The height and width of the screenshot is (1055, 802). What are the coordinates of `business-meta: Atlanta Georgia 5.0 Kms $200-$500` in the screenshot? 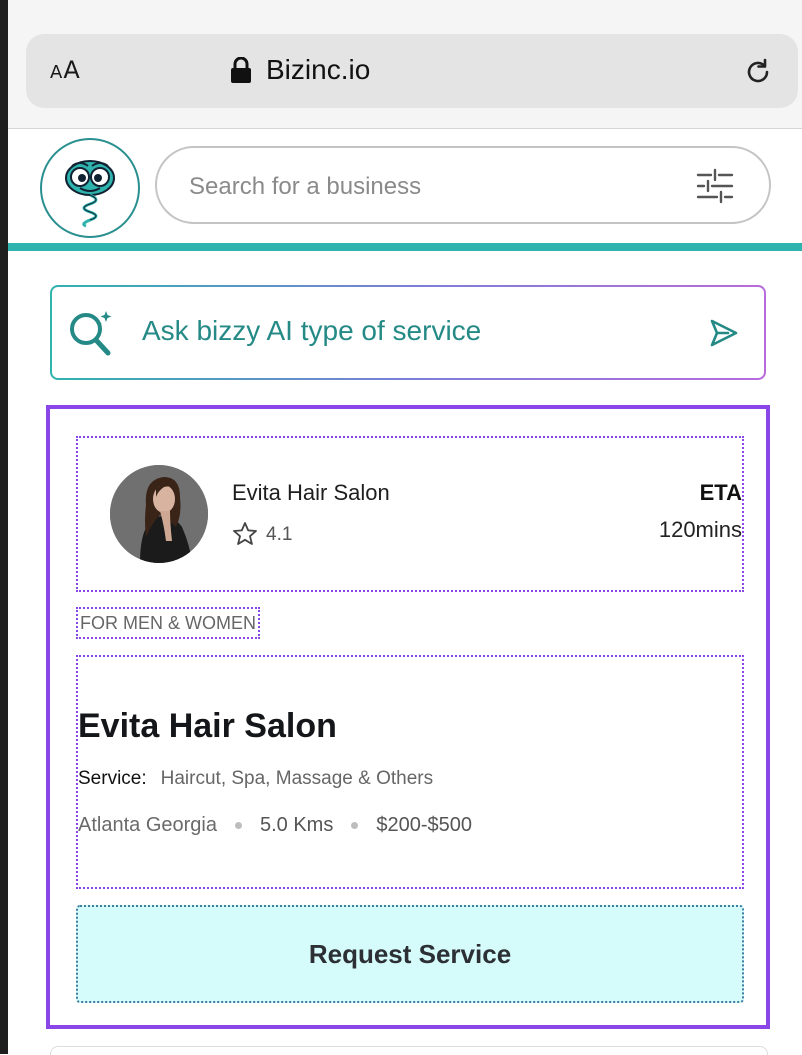 It's located at (275, 825).